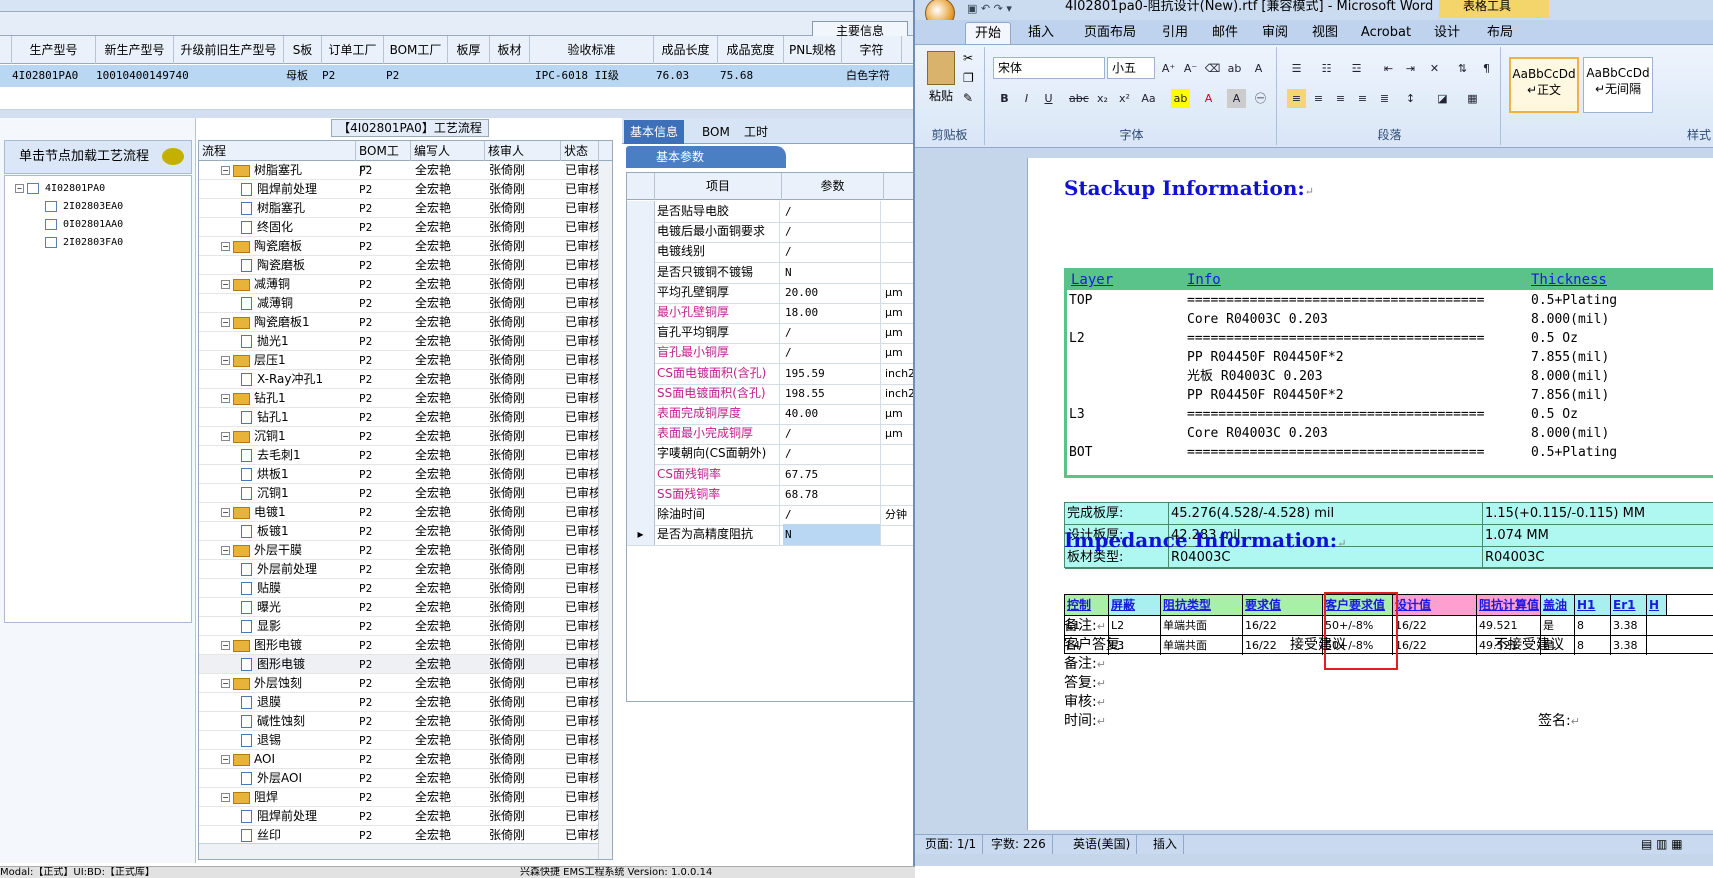 The width and height of the screenshot is (1713, 878). Describe the element at coordinates (54, 50) in the screenshot. I see `grid-col-header: 生产型号` at that location.